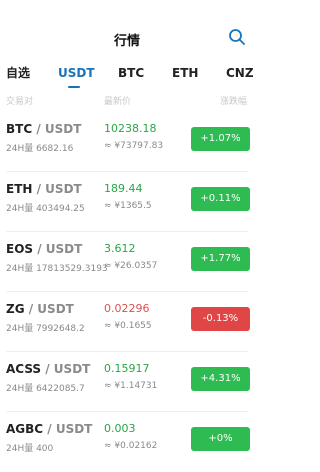 This screenshot has width=320, height=472. What do you see at coordinates (25, 429) in the screenshot?
I see `pair-base: AGBC` at bounding box center [25, 429].